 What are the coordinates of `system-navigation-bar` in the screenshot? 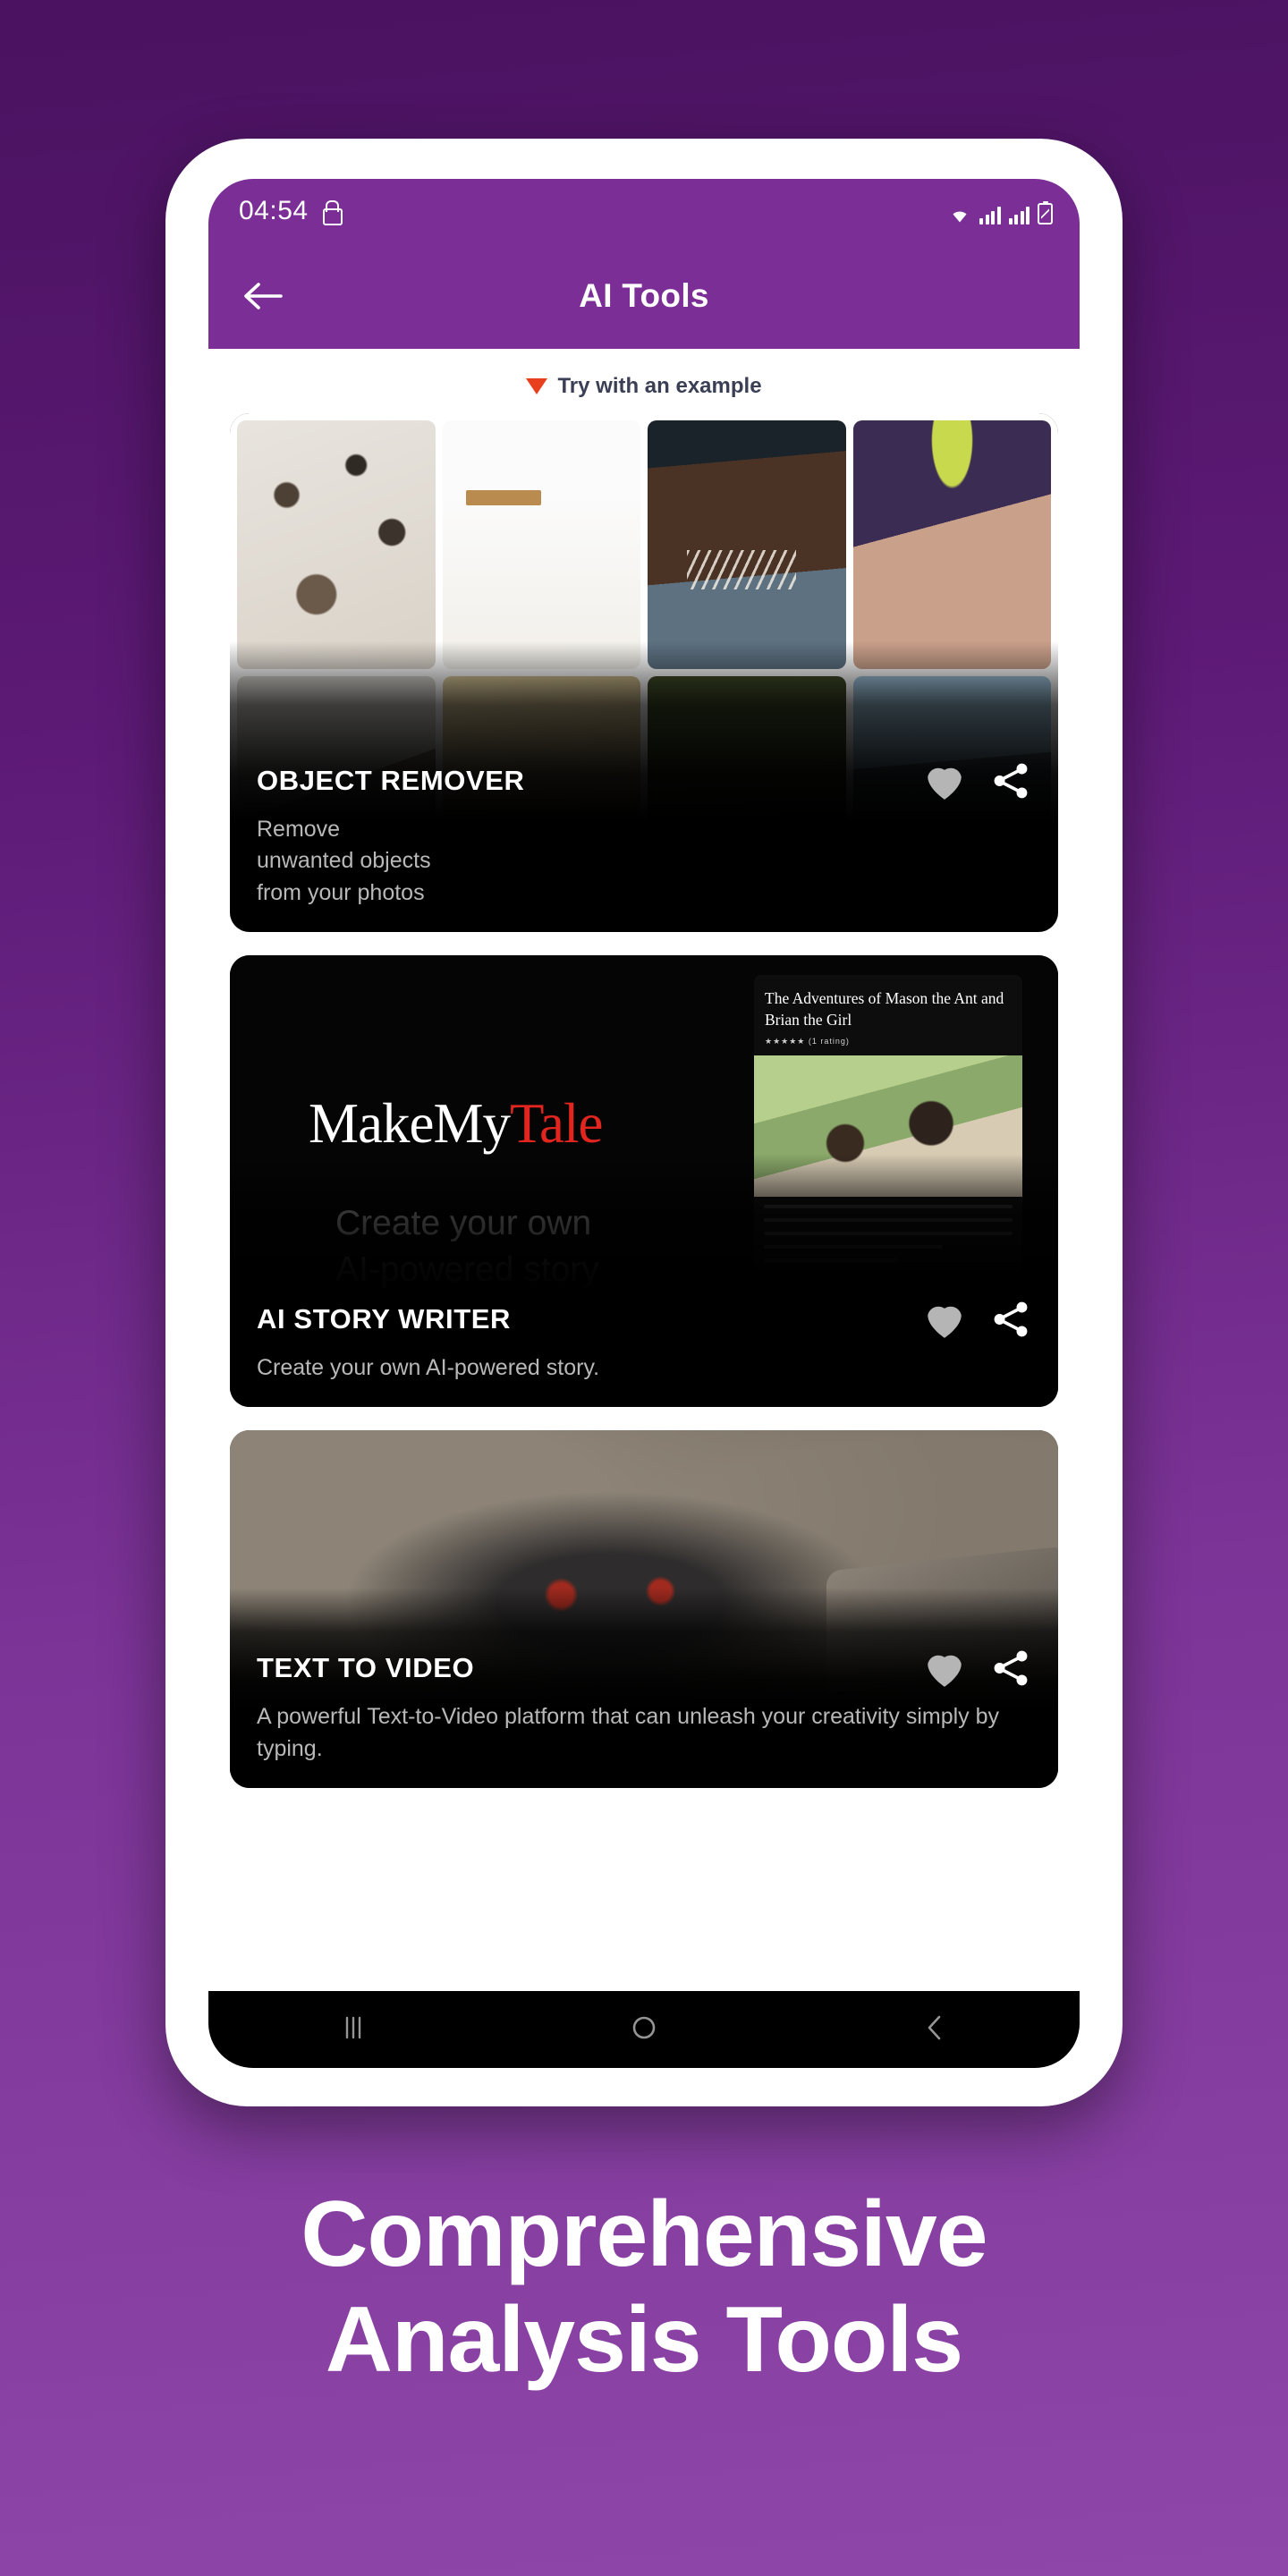 It's located at (644, 2029).